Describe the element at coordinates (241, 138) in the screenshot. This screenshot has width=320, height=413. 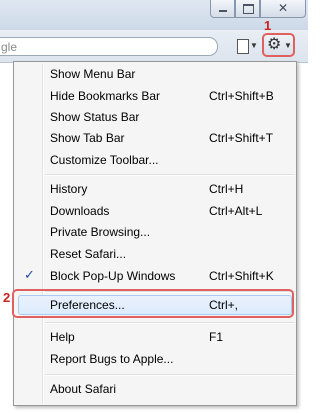
I see `menu-item-shortcut: Ctrl+Shift+T` at that location.